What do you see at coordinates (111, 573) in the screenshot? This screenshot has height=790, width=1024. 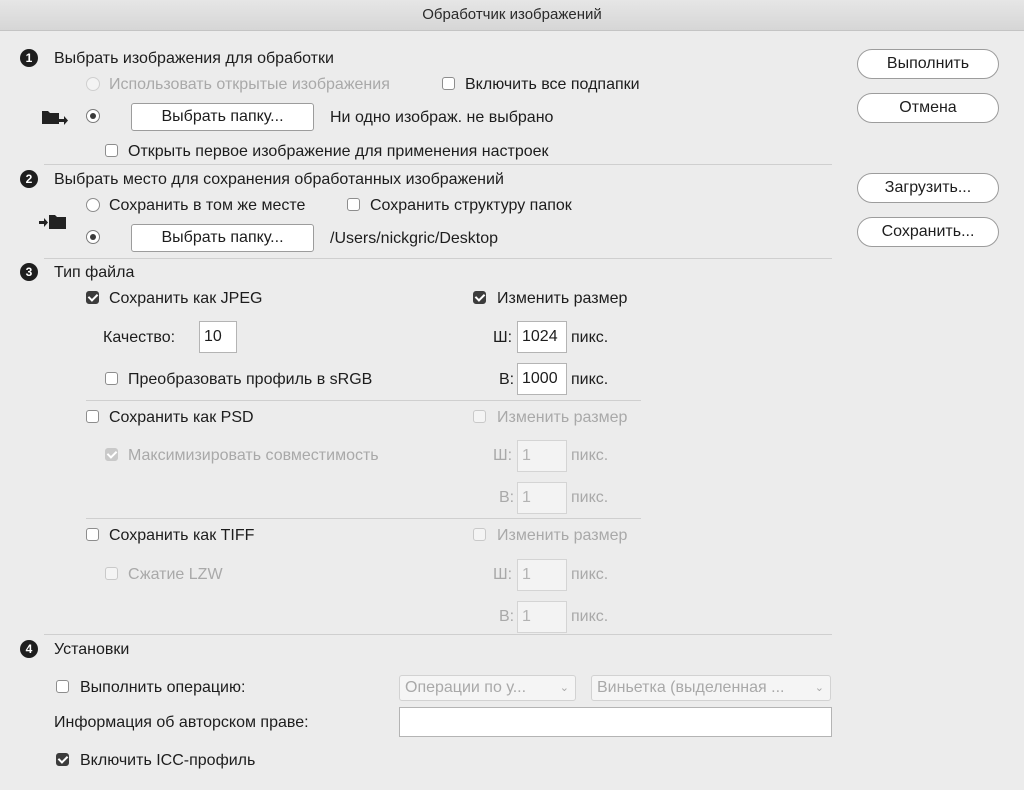 I see `lzw-checkbox` at bounding box center [111, 573].